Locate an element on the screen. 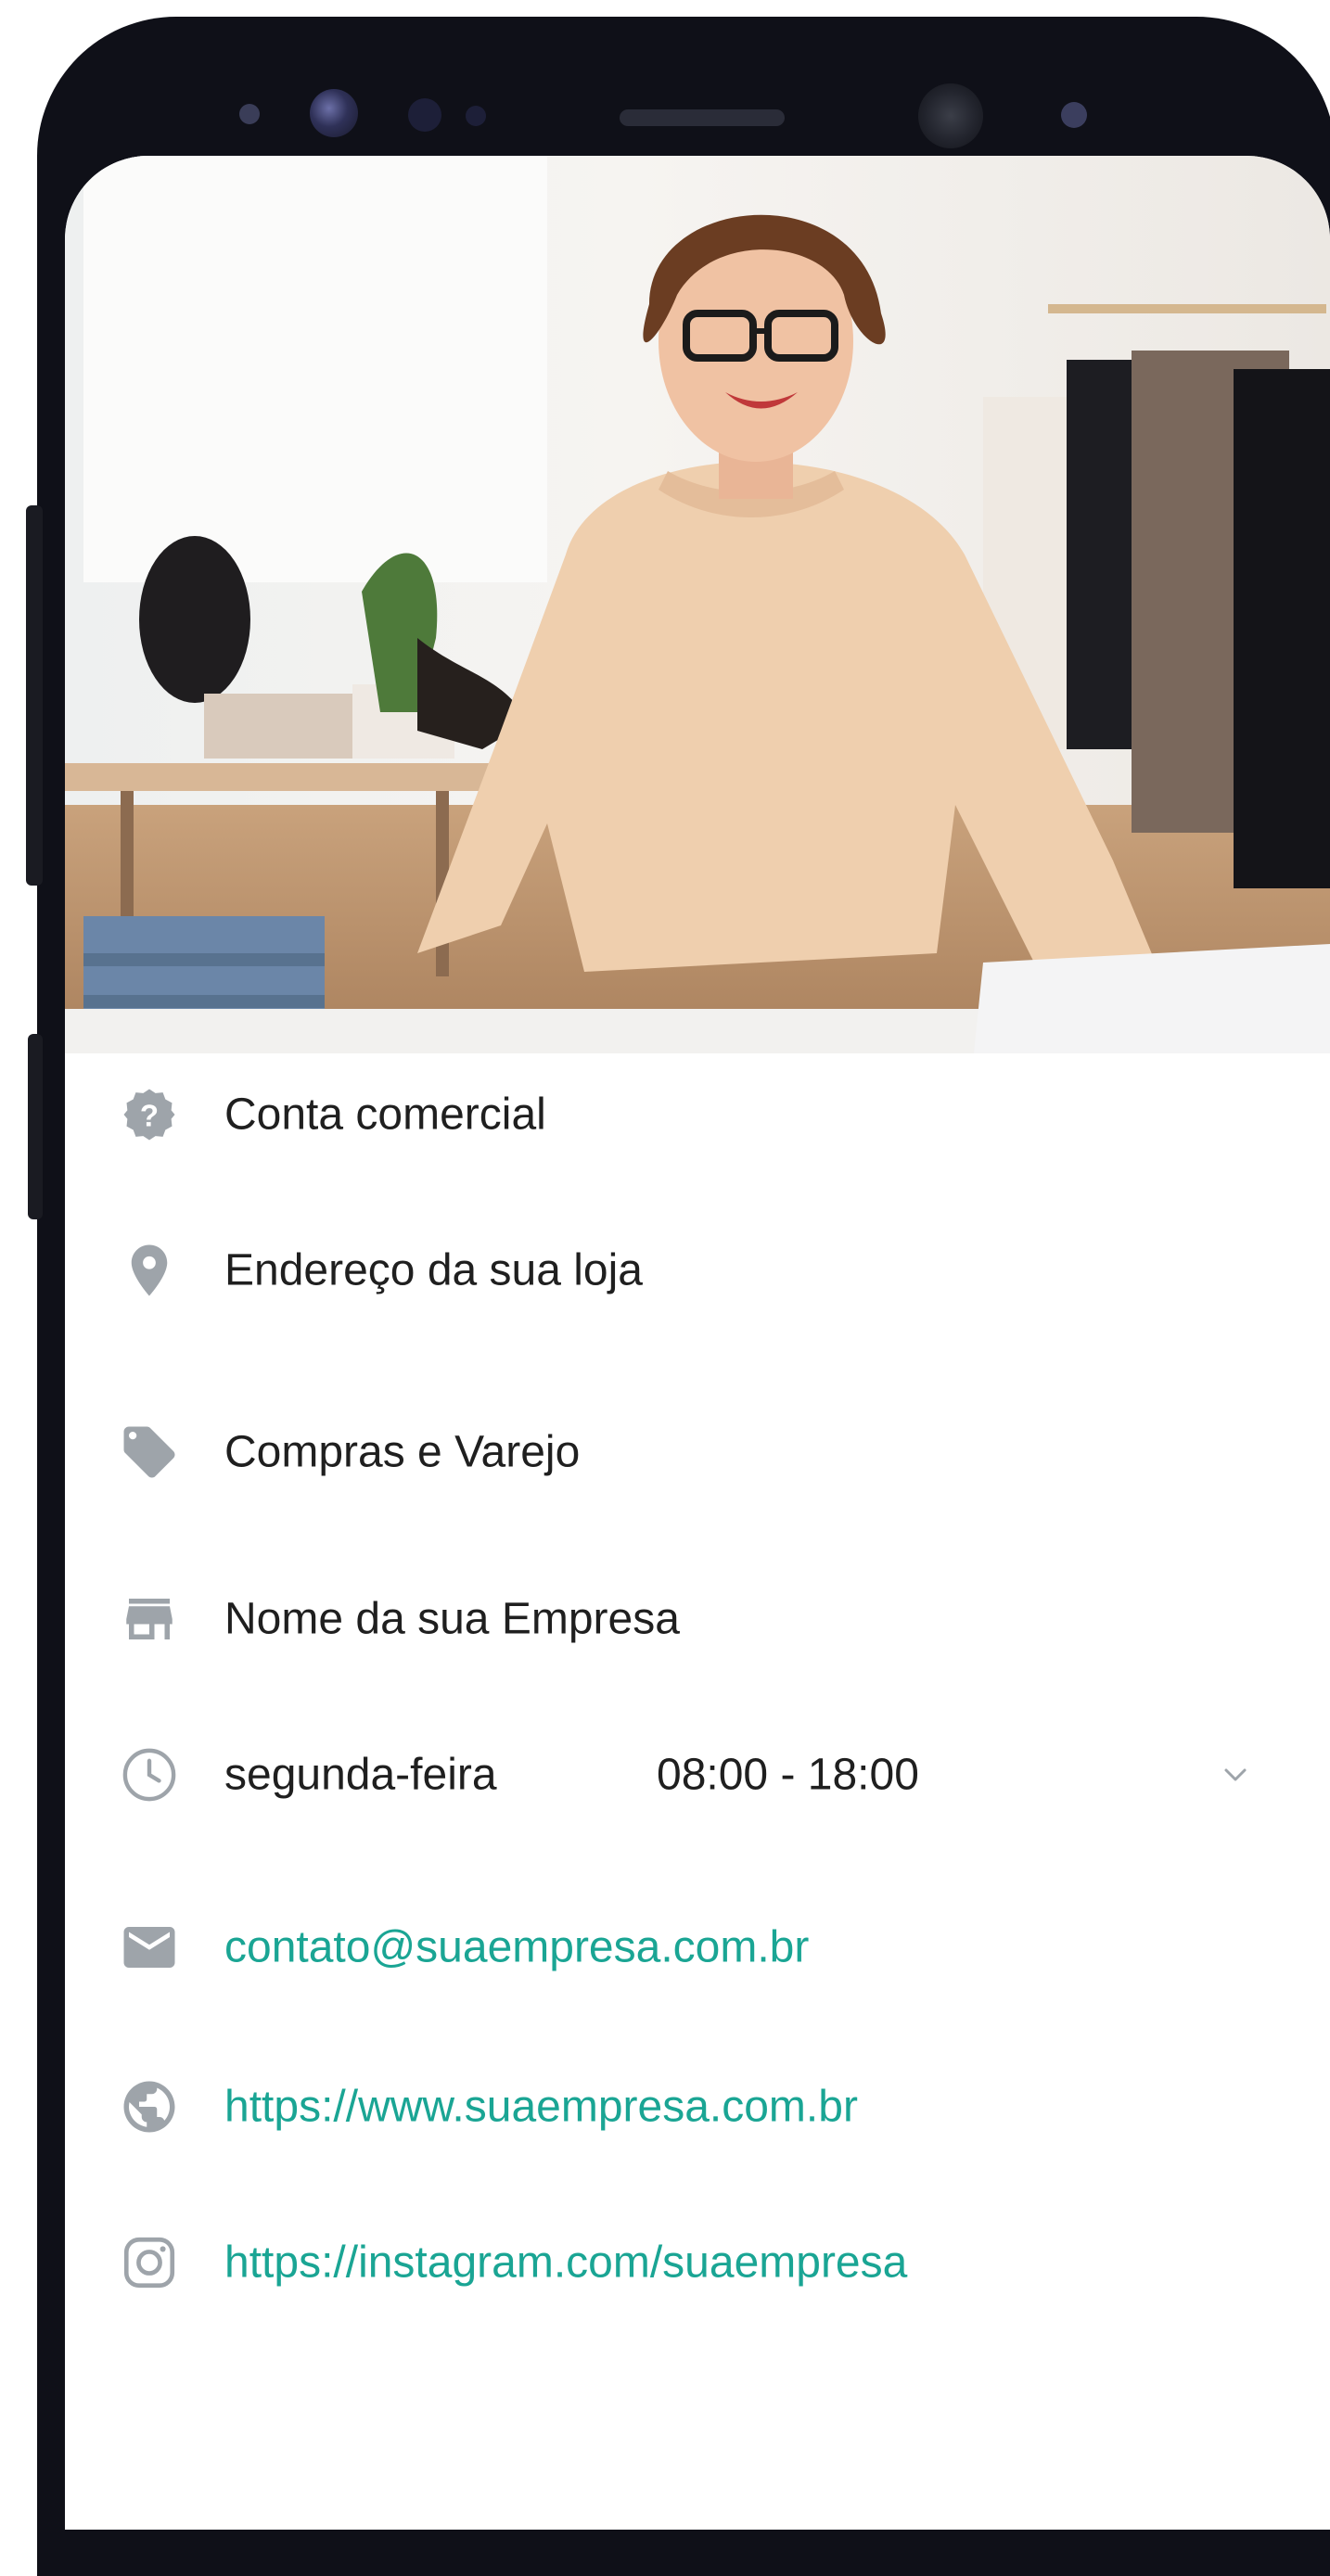 The height and width of the screenshot is (2576, 1330). company-name-label: Nome da sua Empresa is located at coordinates (452, 1619).